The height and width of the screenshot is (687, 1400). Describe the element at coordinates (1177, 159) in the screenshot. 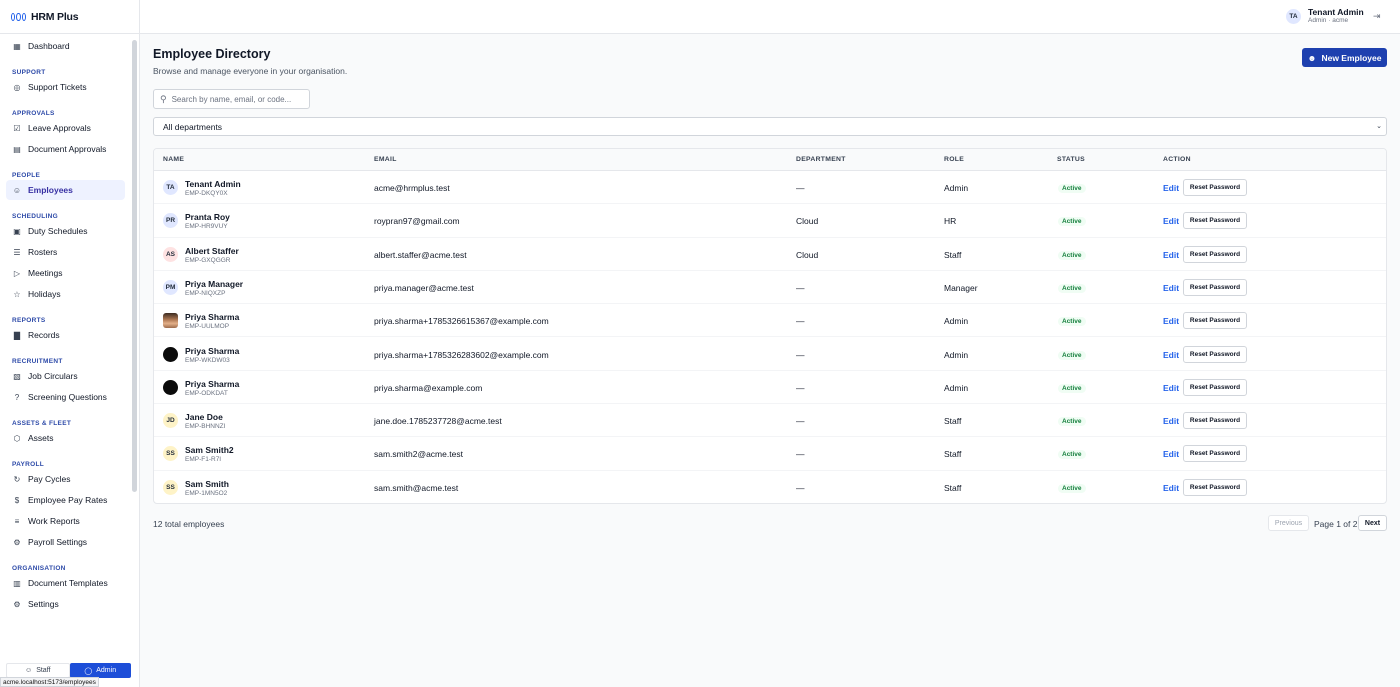

I see `header-action: ACTION` at that location.